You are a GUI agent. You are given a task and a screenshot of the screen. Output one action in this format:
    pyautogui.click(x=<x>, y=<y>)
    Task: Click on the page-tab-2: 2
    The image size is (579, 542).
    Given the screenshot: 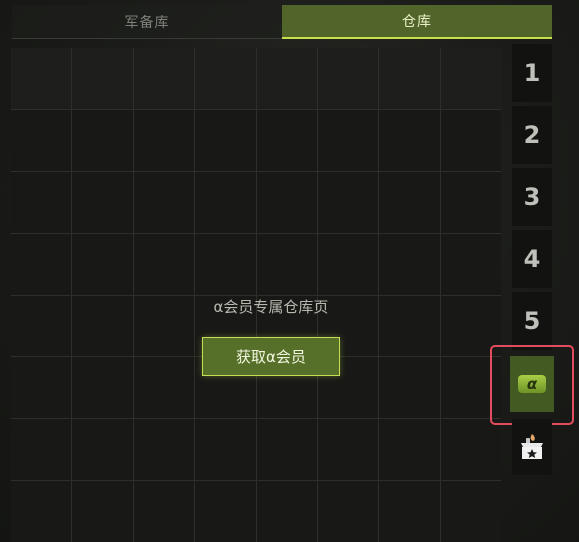 What is the action you would take?
    pyautogui.click(x=532, y=135)
    